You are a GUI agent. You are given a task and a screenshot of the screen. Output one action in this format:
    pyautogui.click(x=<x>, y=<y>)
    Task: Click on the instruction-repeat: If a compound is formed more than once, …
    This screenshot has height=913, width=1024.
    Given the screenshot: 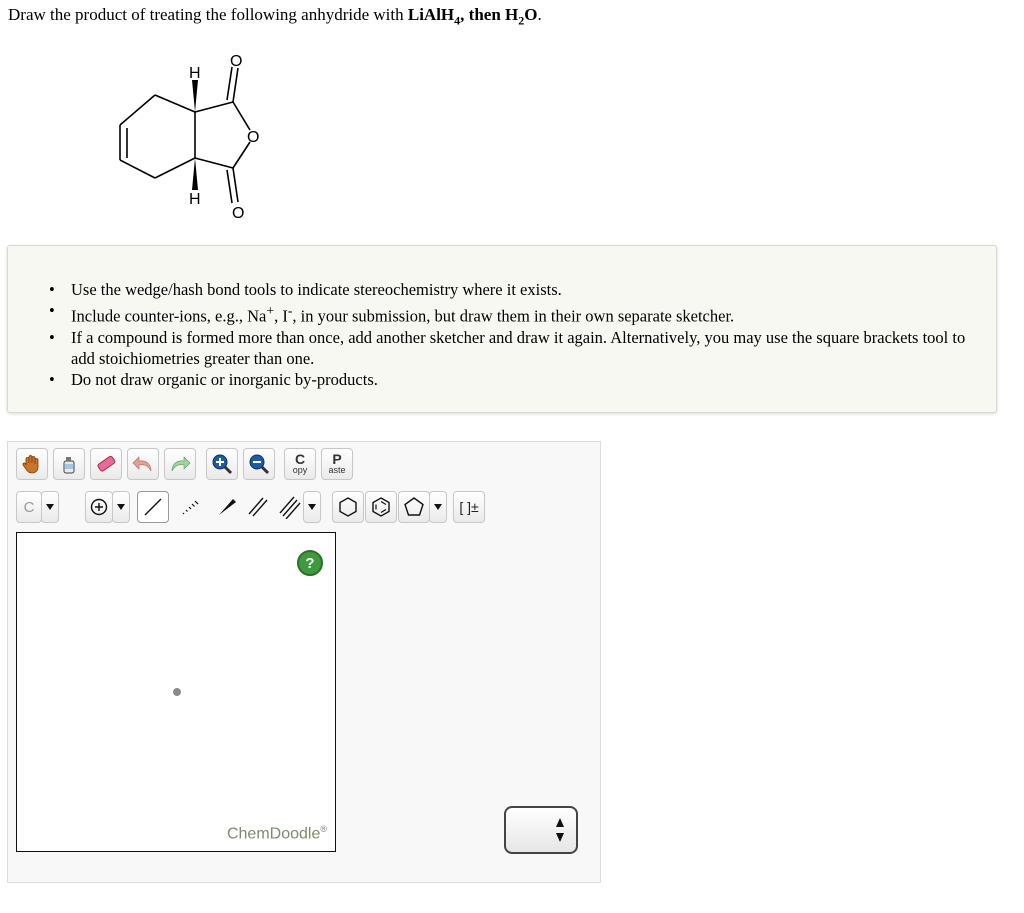 What is the action you would take?
    pyautogui.click(x=512, y=348)
    